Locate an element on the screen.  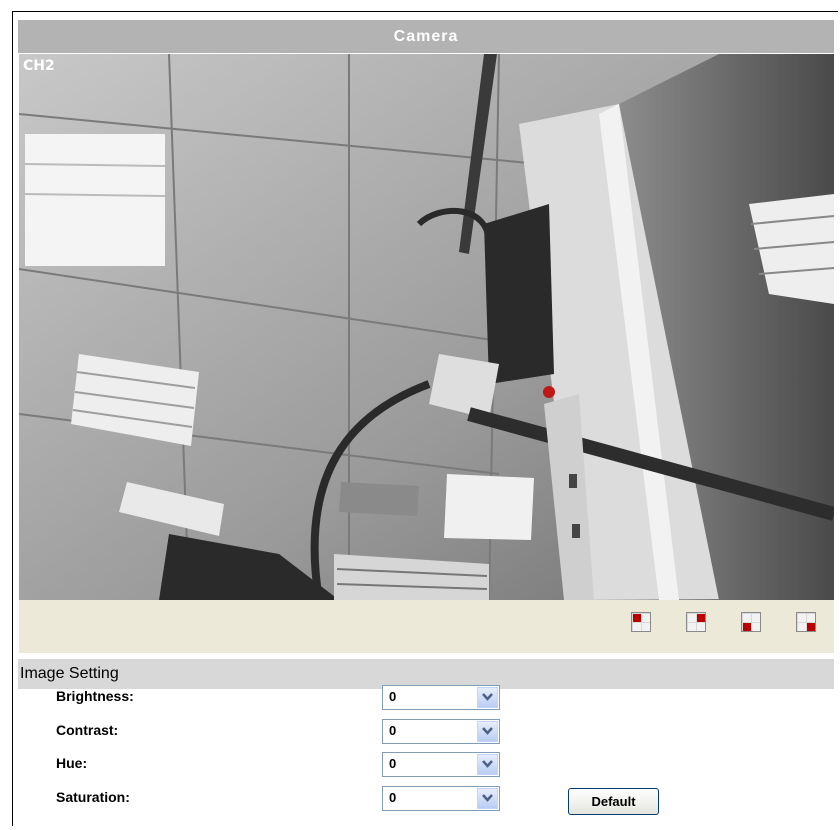
hue-select: 0 is located at coordinates (441, 764).